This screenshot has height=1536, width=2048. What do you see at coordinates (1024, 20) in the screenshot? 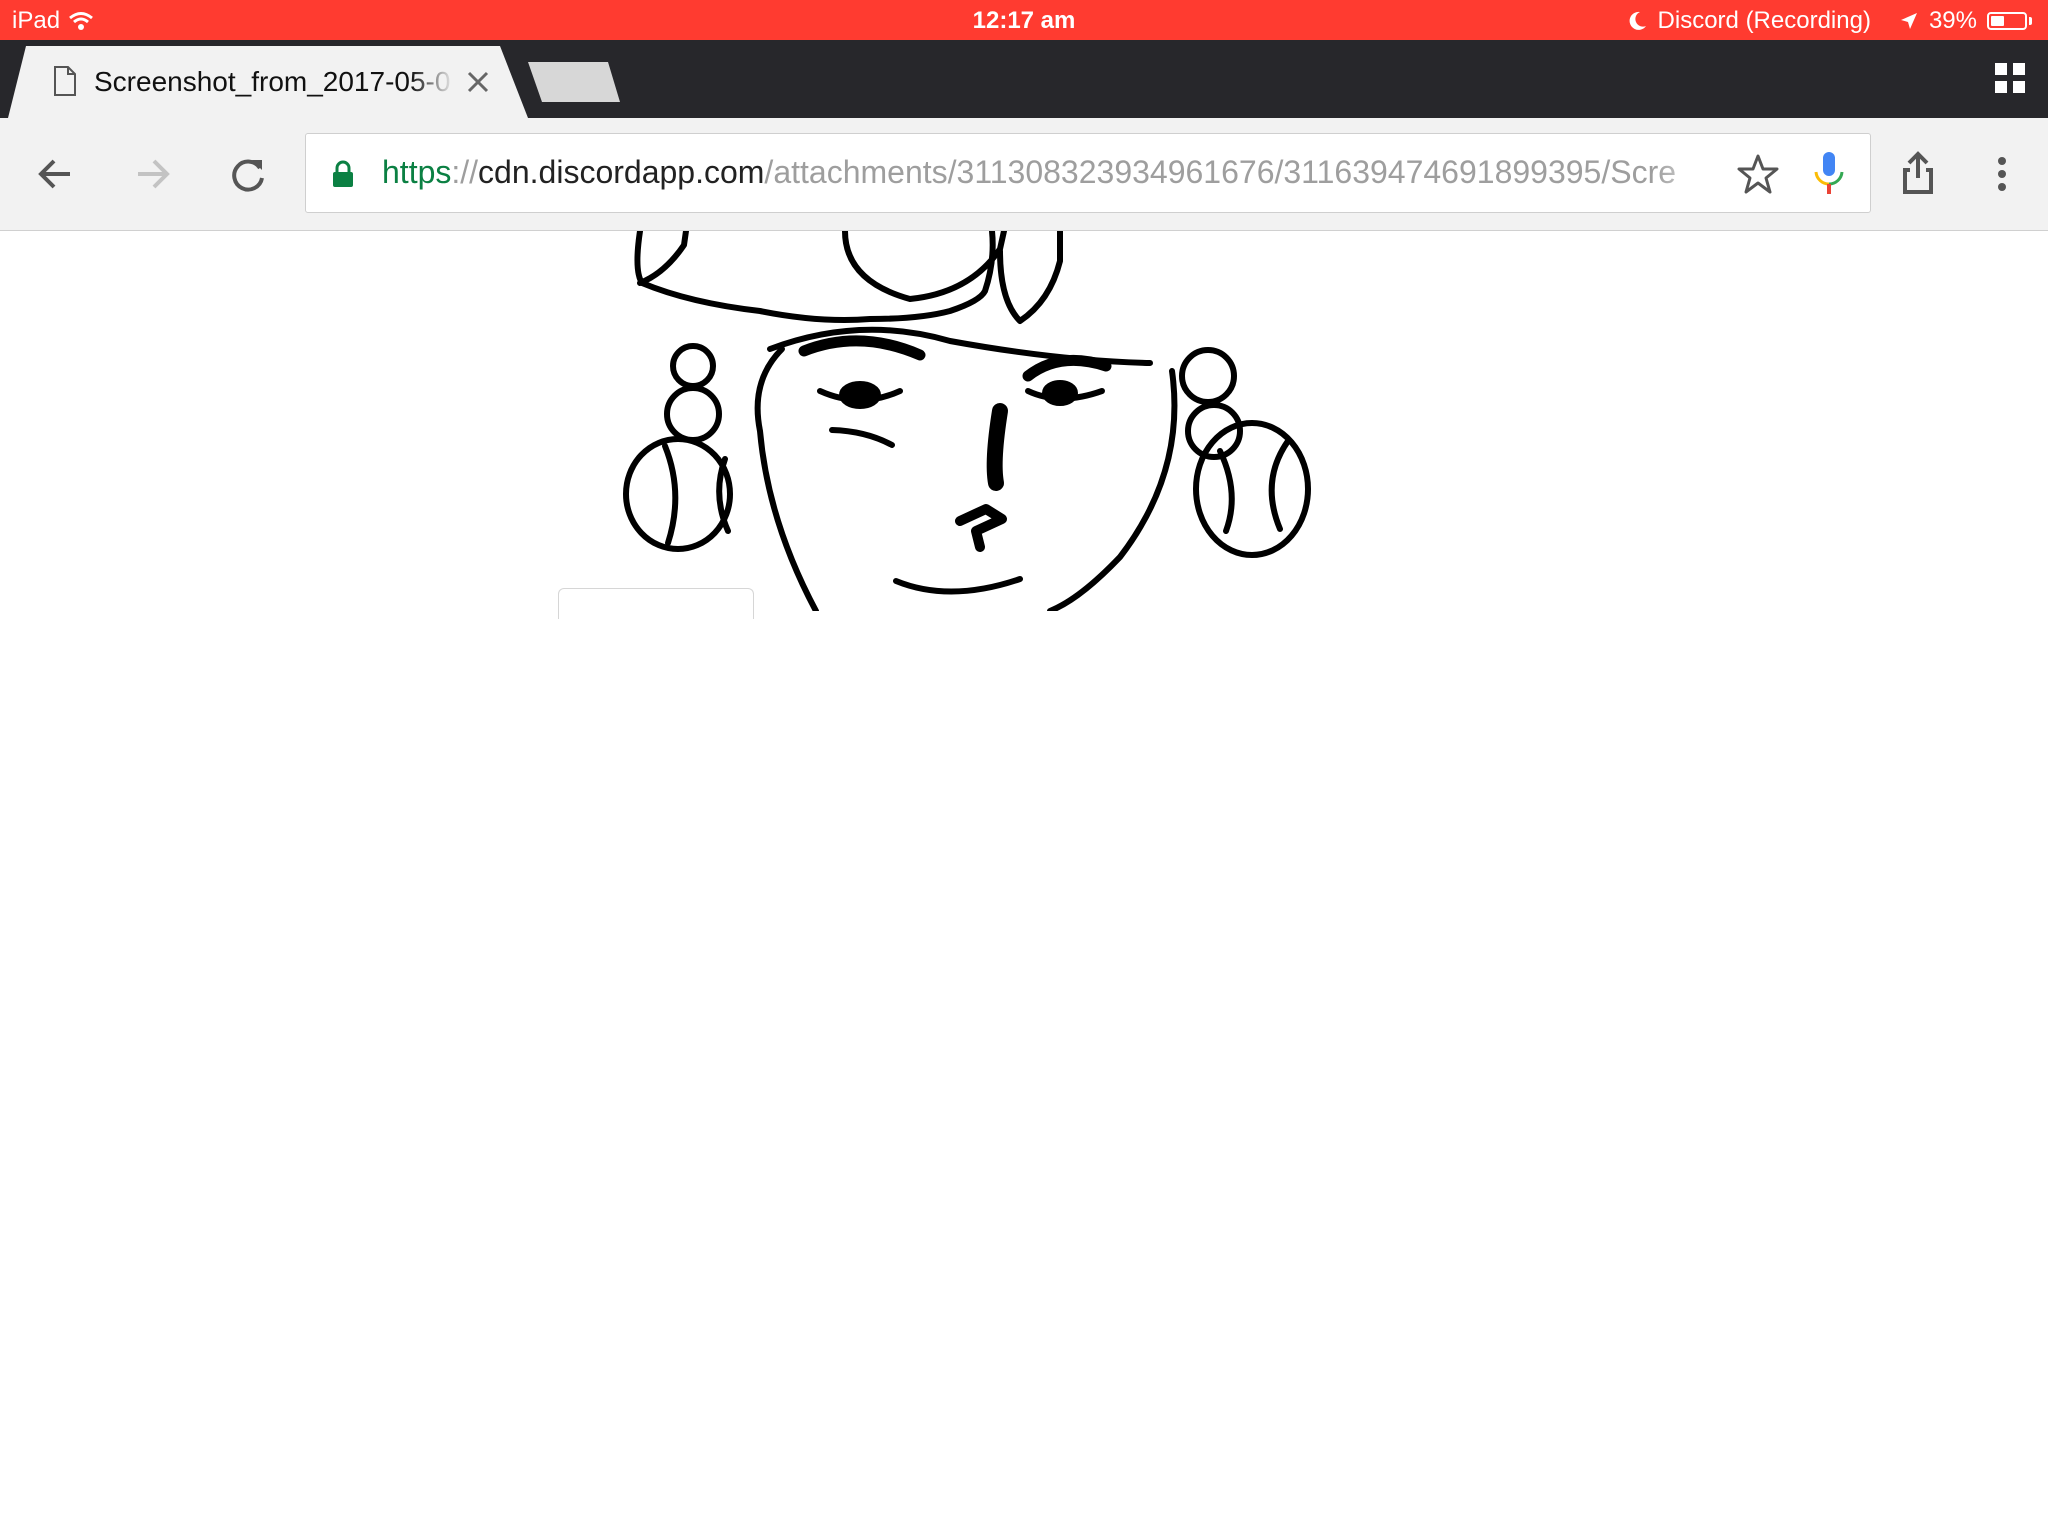
I see `ios-status-bar: iPad 12:17 am Discord (Recording) 39%` at bounding box center [1024, 20].